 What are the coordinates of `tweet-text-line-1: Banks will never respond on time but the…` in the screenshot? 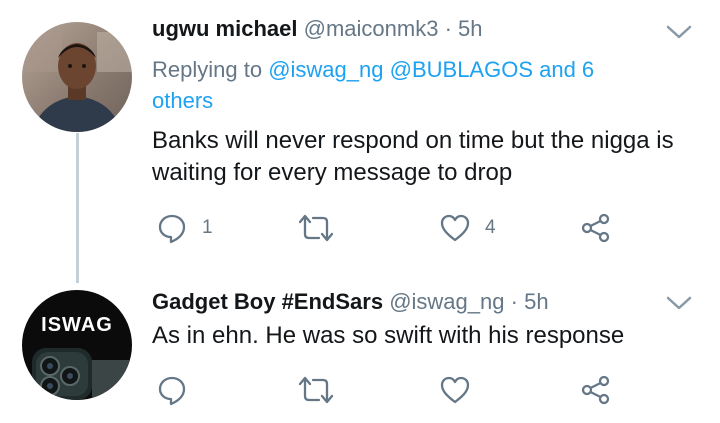 It's located at (413, 140).